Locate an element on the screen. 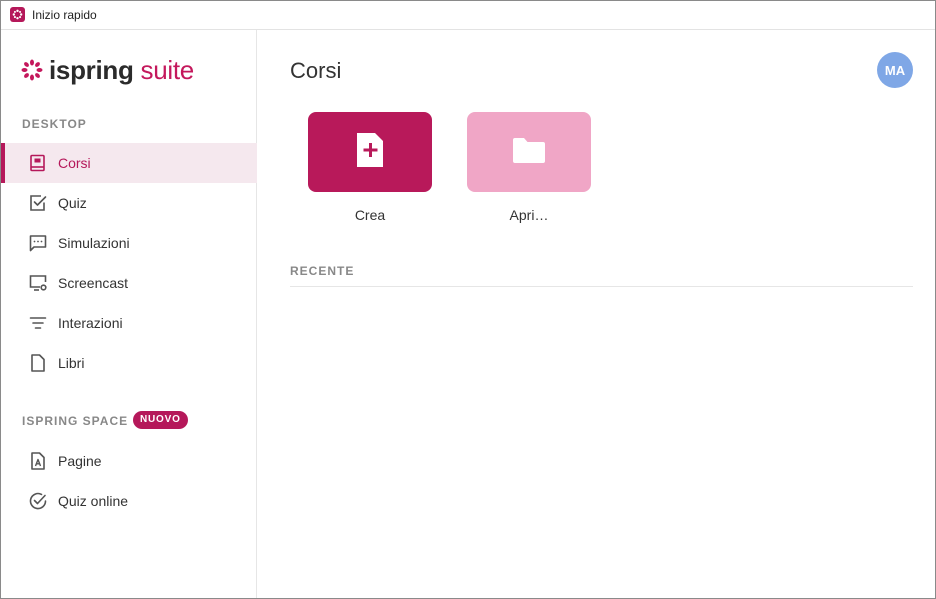  logo-wordmark: ispring suite is located at coordinates (121, 70).